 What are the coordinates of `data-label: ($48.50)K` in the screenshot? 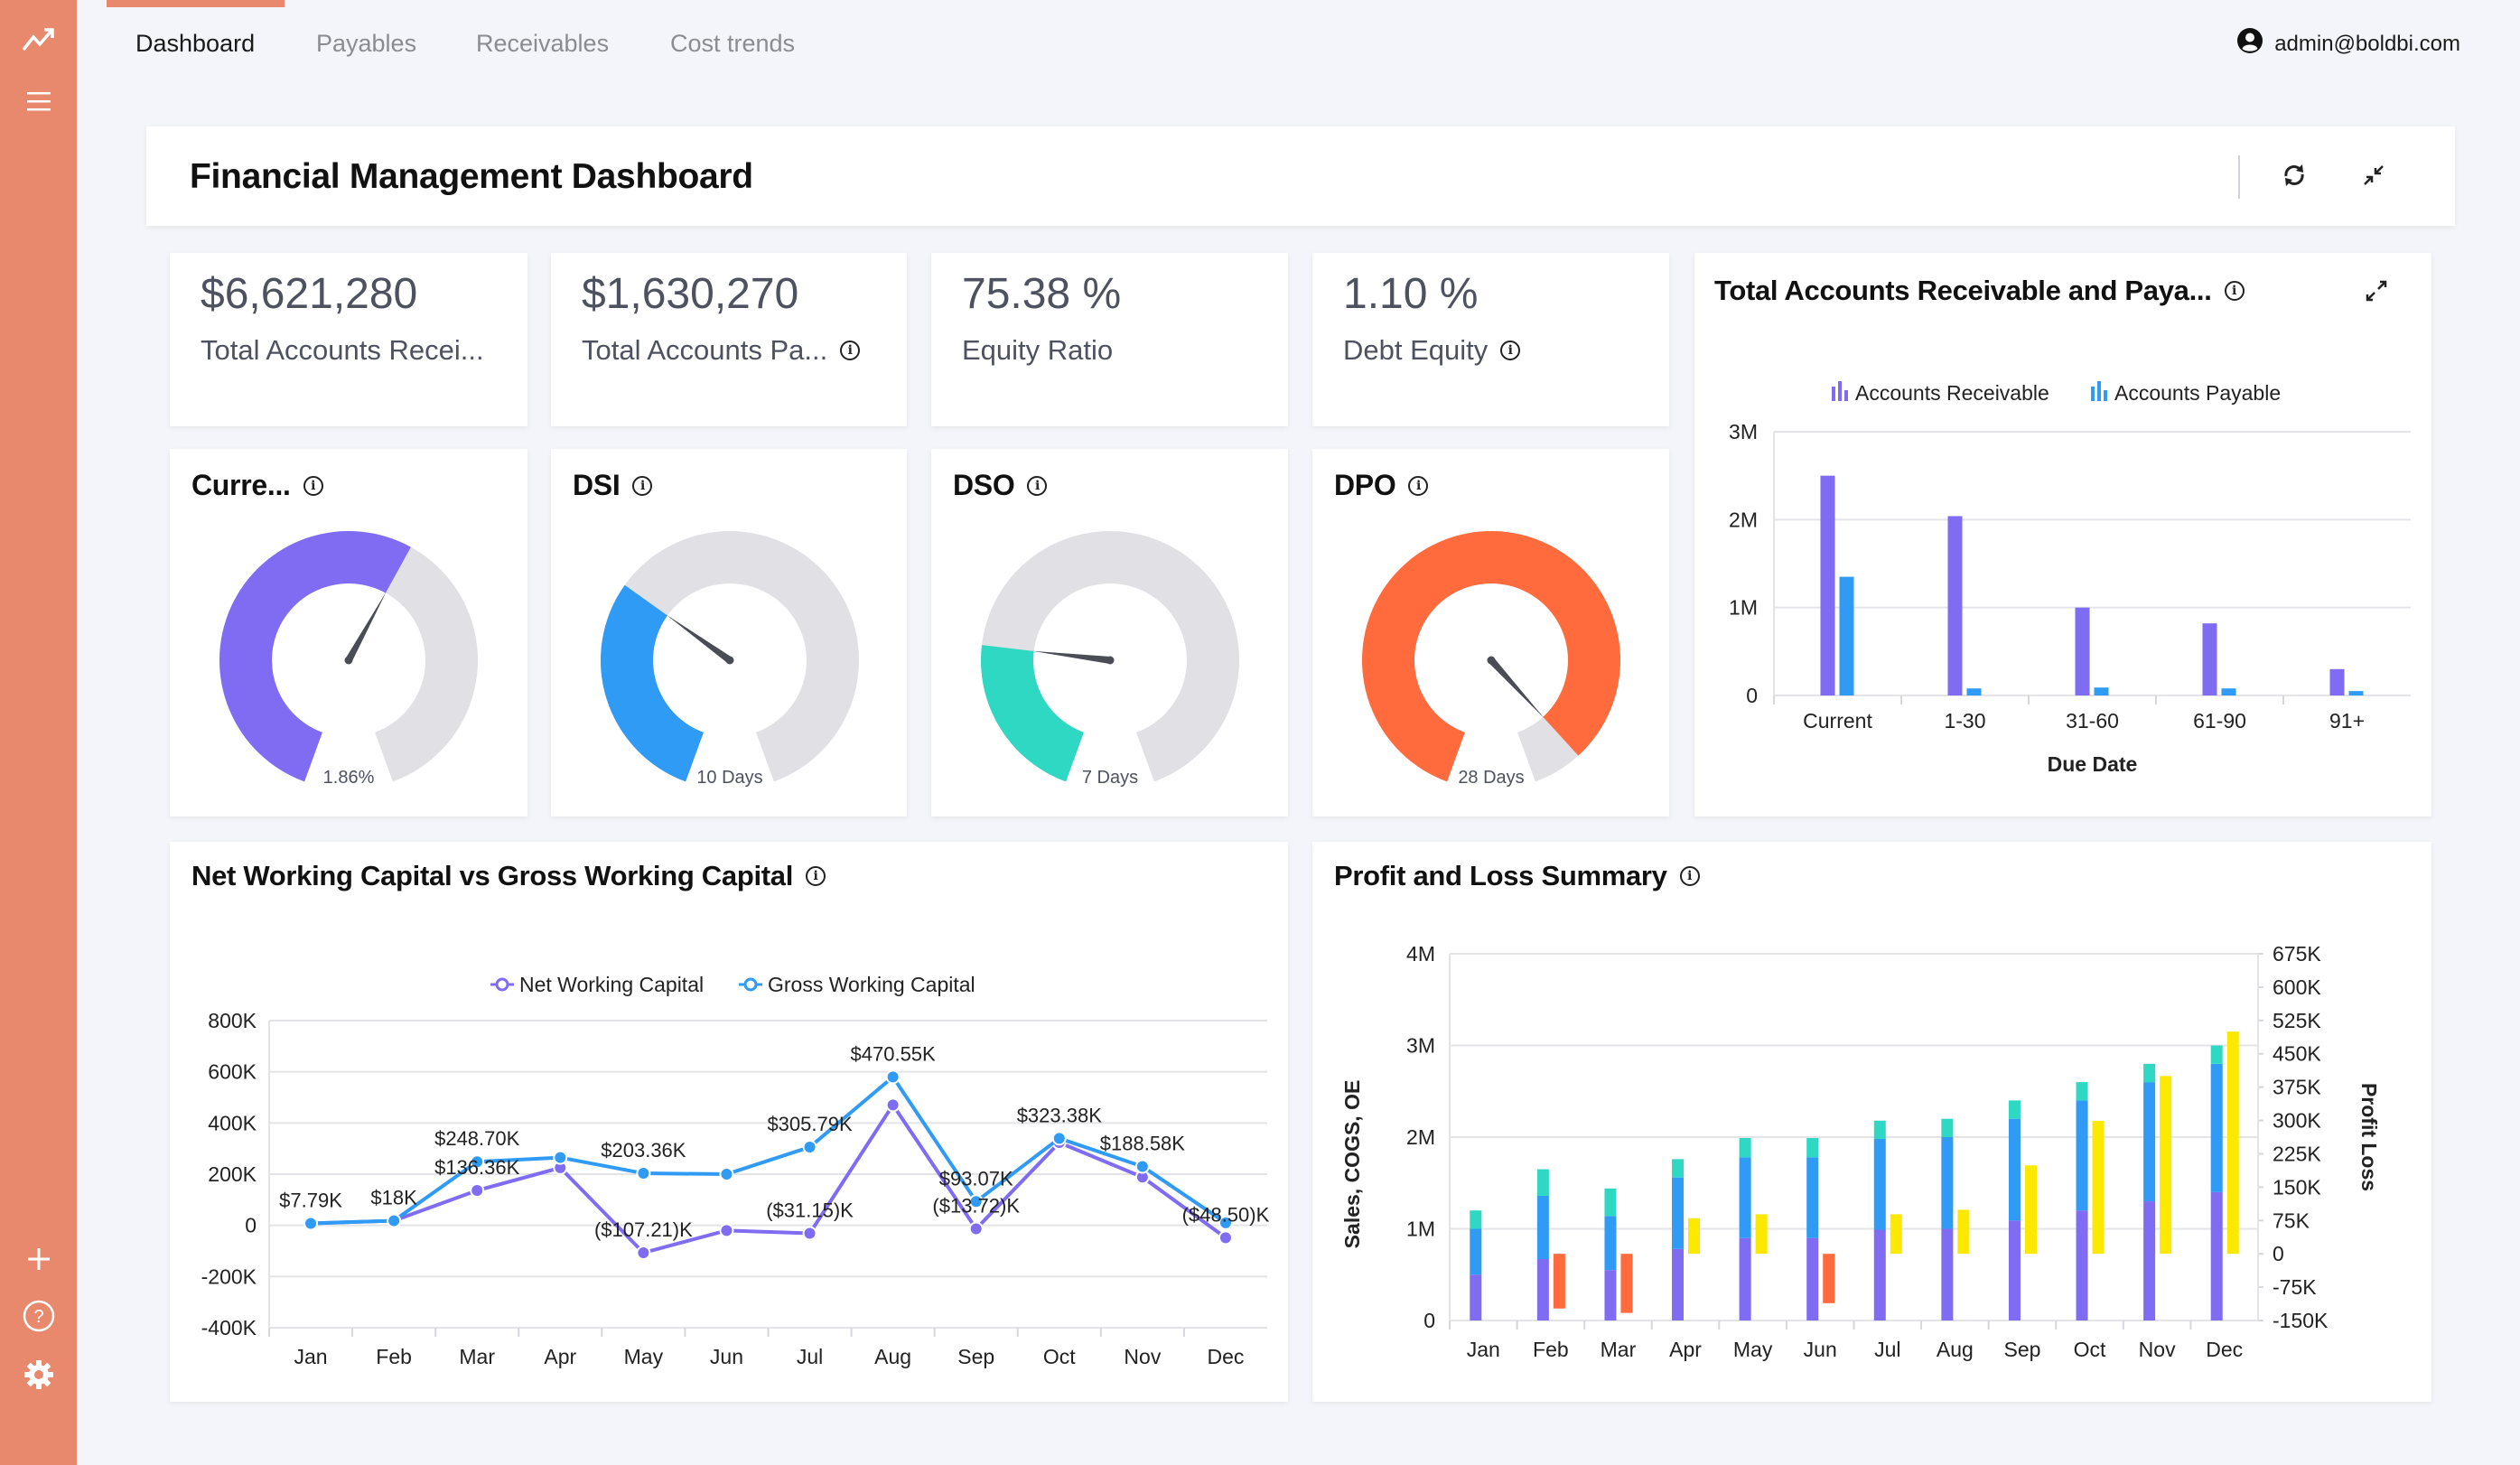 It's located at (1226, 1214).